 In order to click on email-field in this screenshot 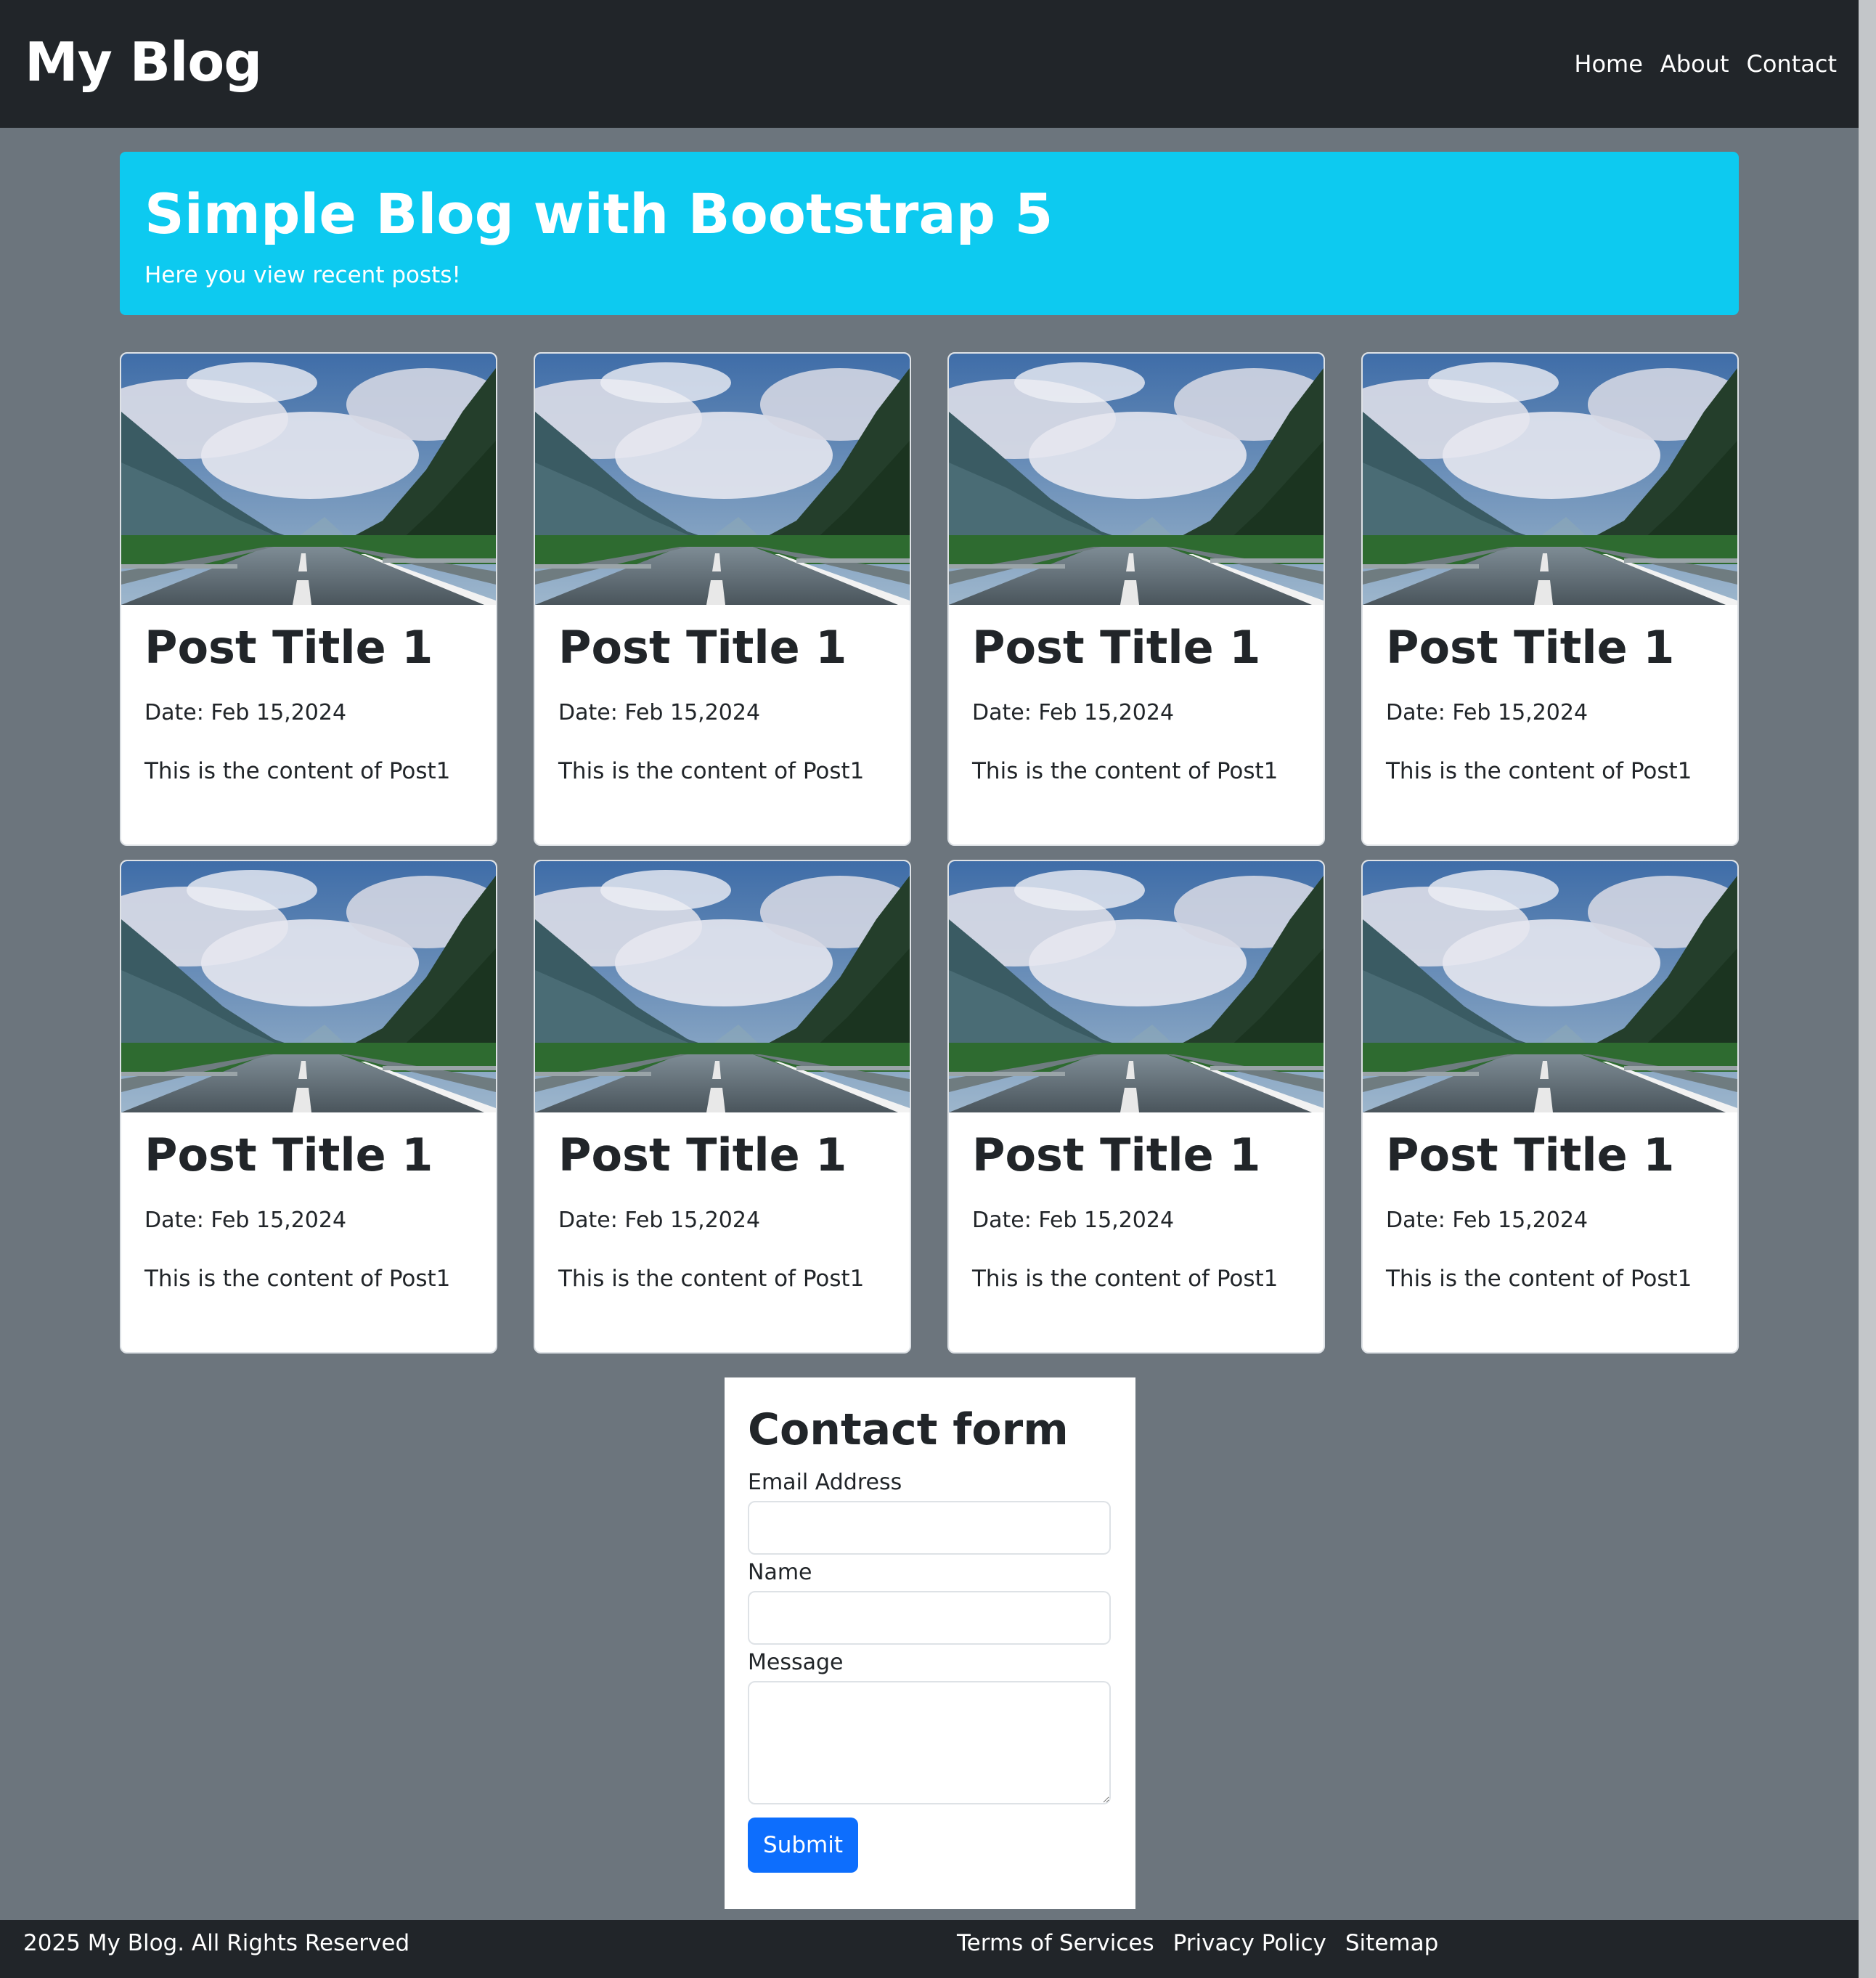, I will do `click(929, 1528)`.